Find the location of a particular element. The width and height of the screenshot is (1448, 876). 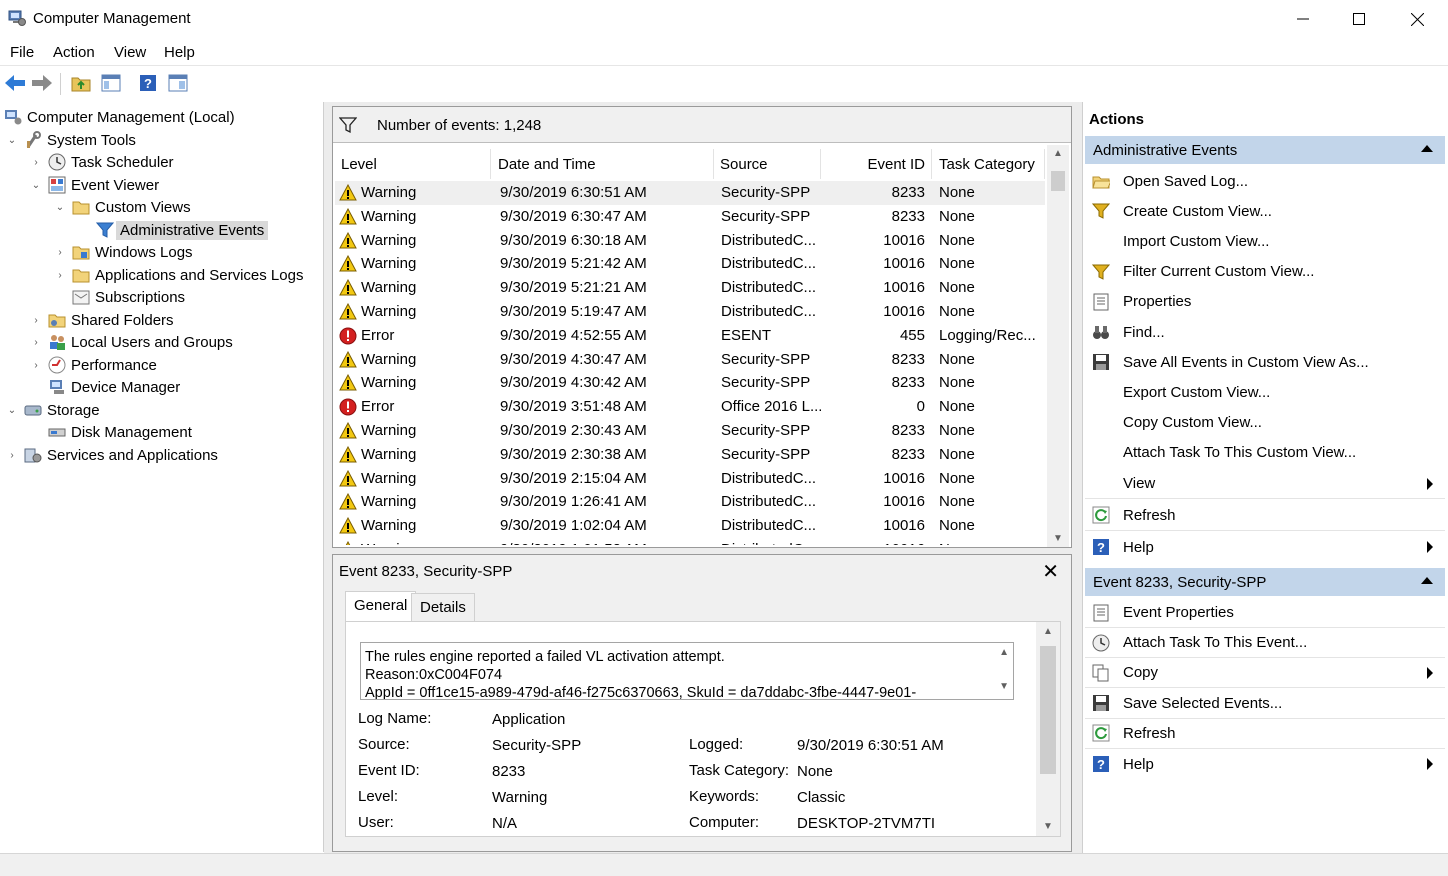

tree-node-performance: › Performance is located at coordinates (93, 365).